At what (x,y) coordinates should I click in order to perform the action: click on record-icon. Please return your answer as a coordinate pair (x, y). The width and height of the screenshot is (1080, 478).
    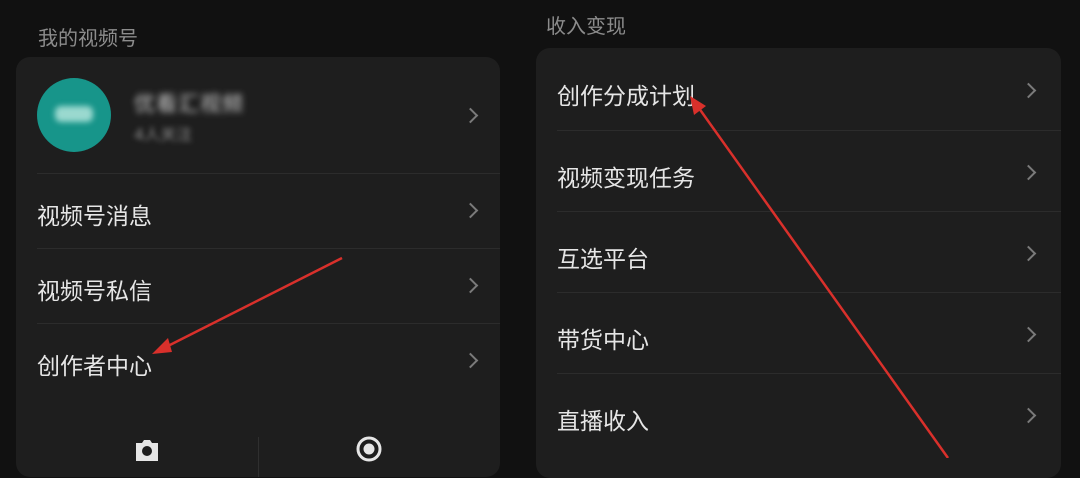
    Looking at the image, I should click on (369, 449).